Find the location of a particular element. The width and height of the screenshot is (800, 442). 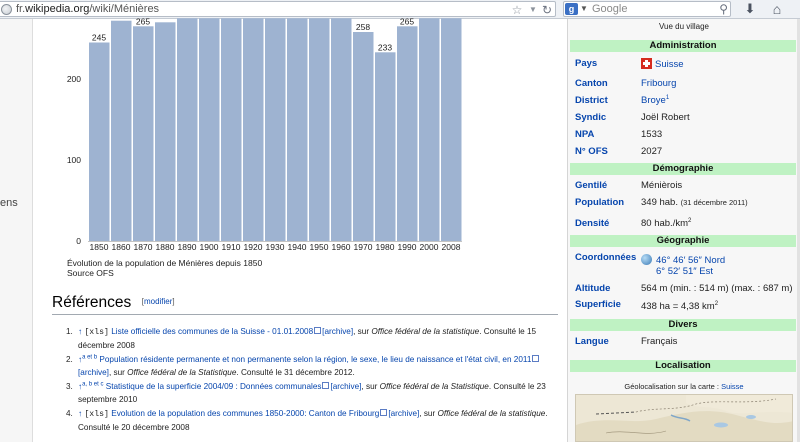

label-canton: Canton is located at coordinates (591, 84).